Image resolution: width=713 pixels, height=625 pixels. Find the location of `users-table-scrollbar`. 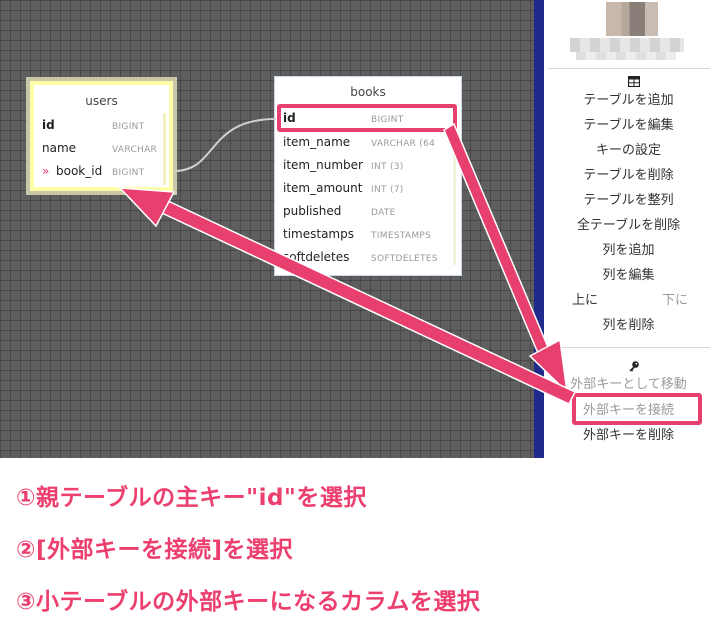

users-table-scrollbar is located at coordinates (164, 149).